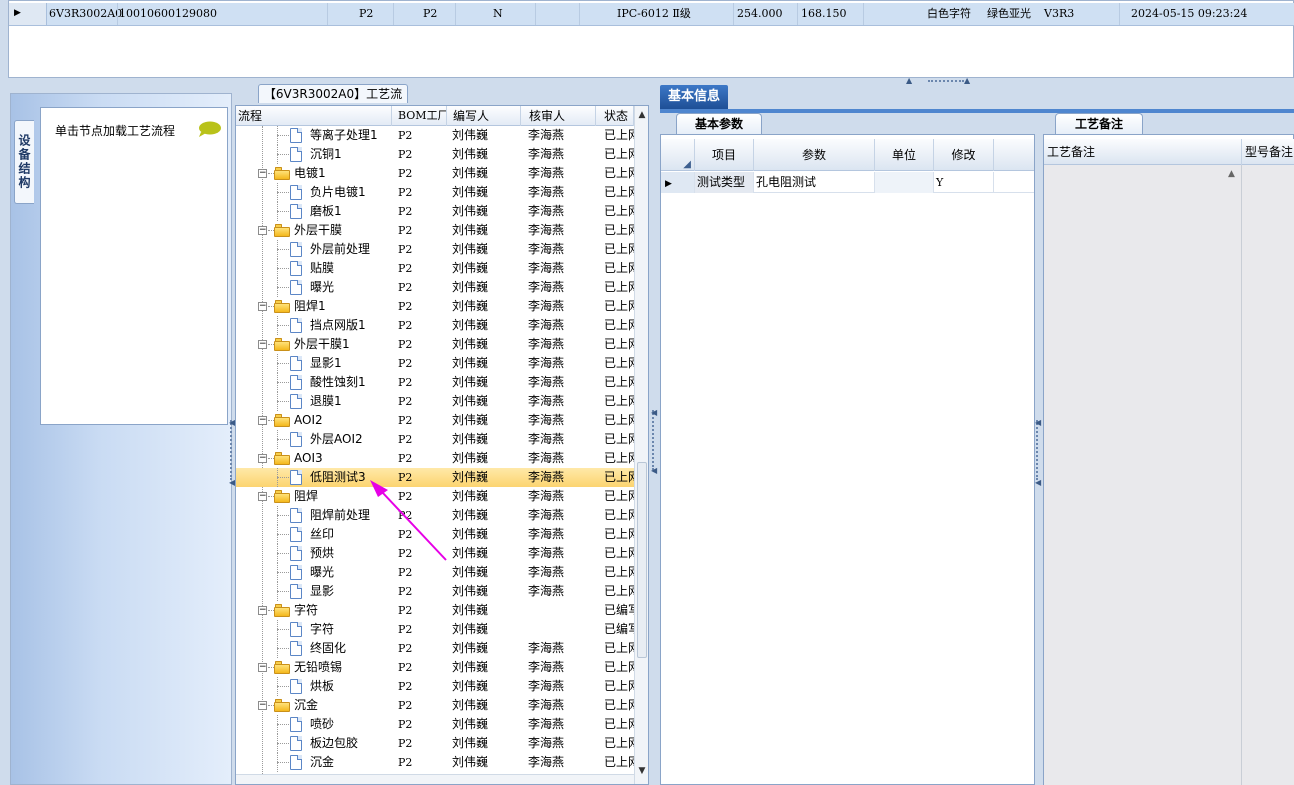 The height and width of the screenshot is (785, 1294). Describe the element at coordinates (435, 154) in the screenshot. I see `tree-step-row: 沉铜1 P2 刘伟巍 李海燕 已上网` at that location.